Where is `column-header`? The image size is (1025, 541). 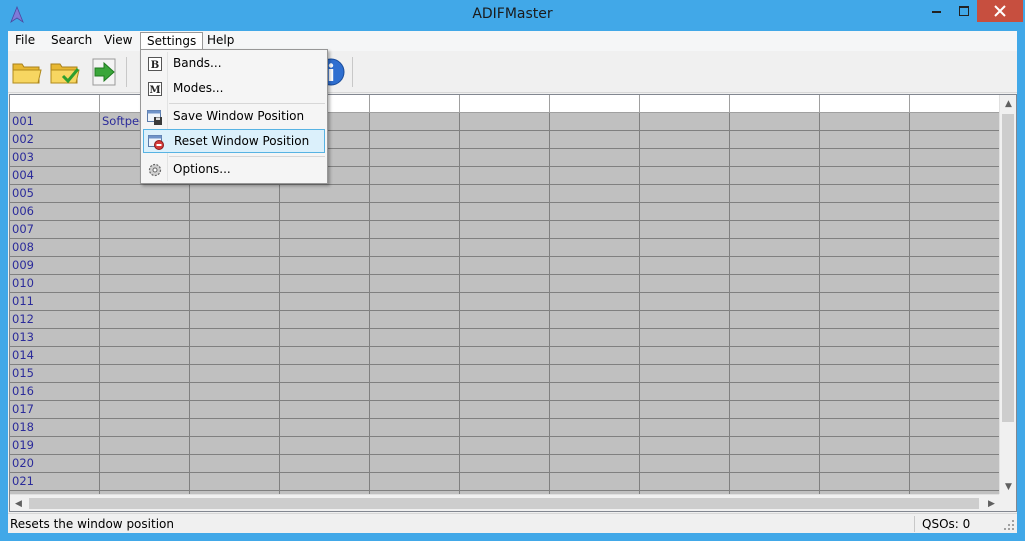
column-header is located at coordinates (595, 104).